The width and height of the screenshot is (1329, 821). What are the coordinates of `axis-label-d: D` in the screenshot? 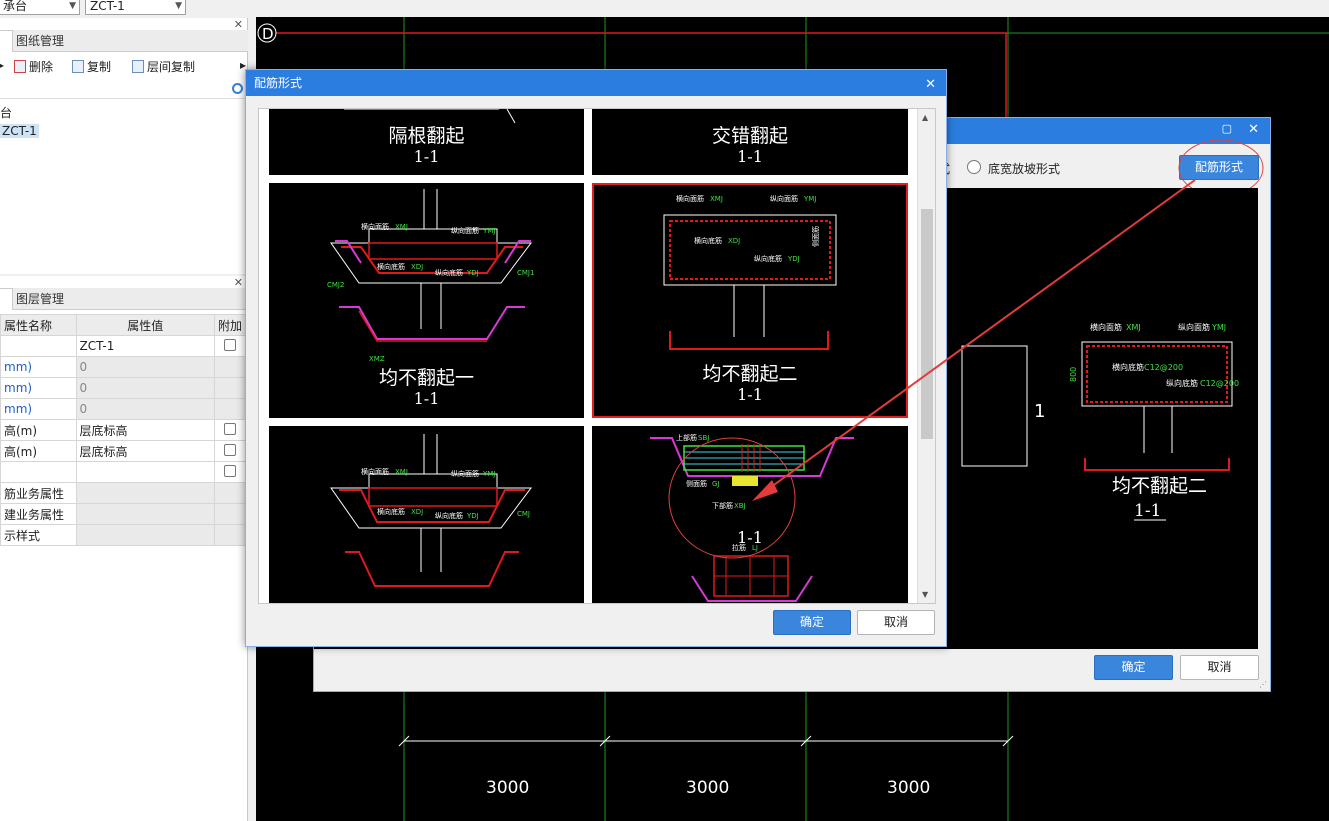 It's located at (268, 34).